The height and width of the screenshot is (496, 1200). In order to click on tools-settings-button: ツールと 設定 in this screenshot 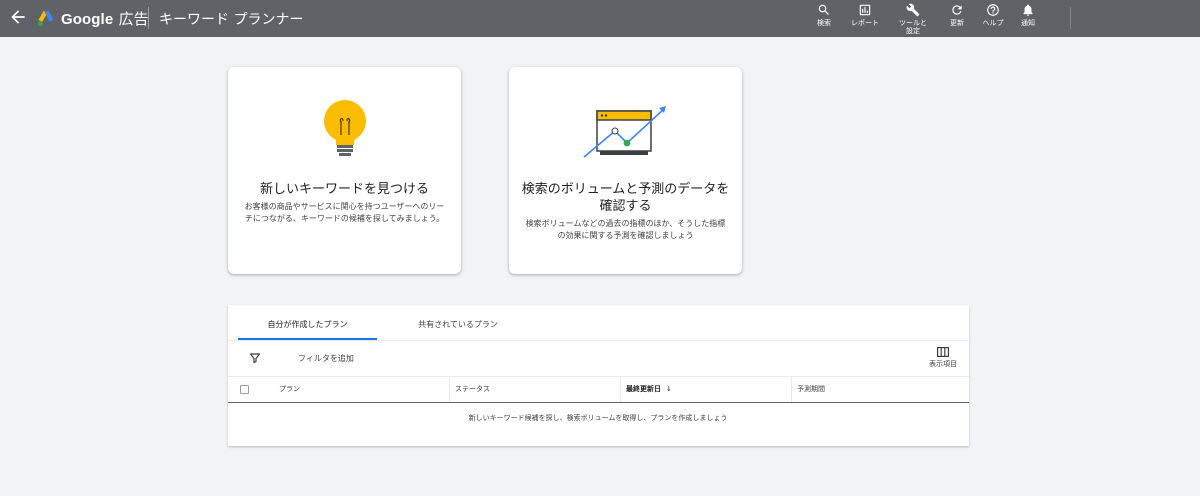, I will do `click(913, 19)`.